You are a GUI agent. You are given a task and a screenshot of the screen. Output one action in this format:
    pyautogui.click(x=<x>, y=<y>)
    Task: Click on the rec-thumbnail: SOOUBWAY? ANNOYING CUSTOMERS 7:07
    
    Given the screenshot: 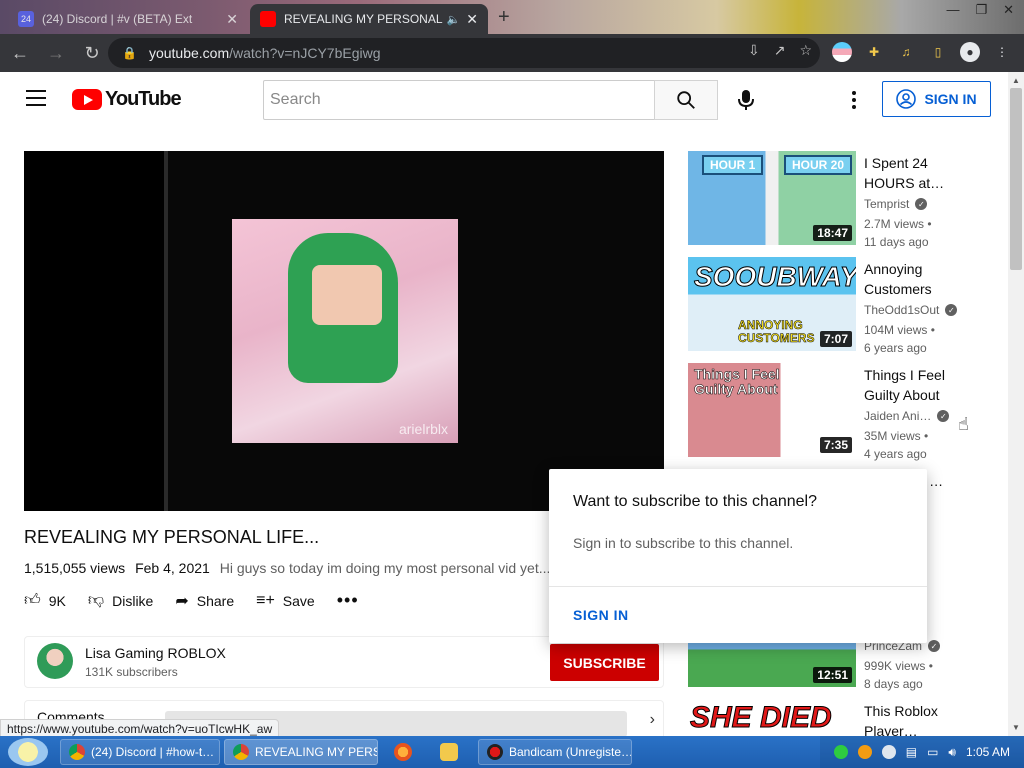 What is the action you would take?
    pyautogui.click(x=772, y=304)
    